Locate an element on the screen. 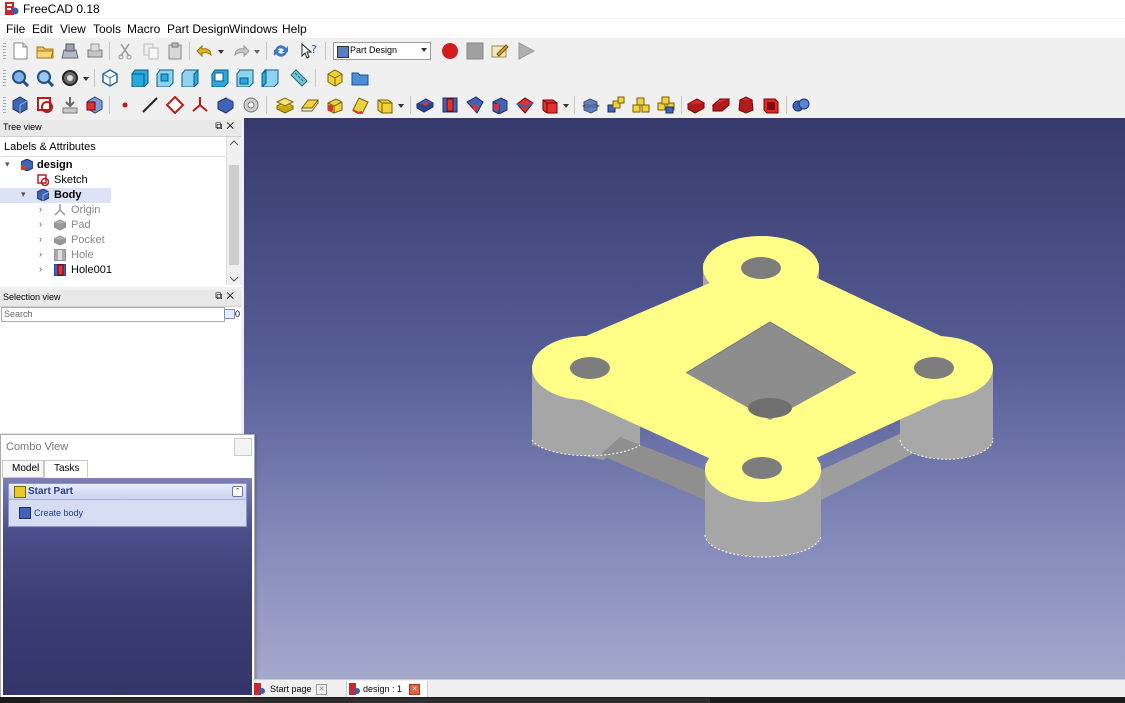 The image size is (1125, 703). redo-icon is located at coordinates (241, 51).